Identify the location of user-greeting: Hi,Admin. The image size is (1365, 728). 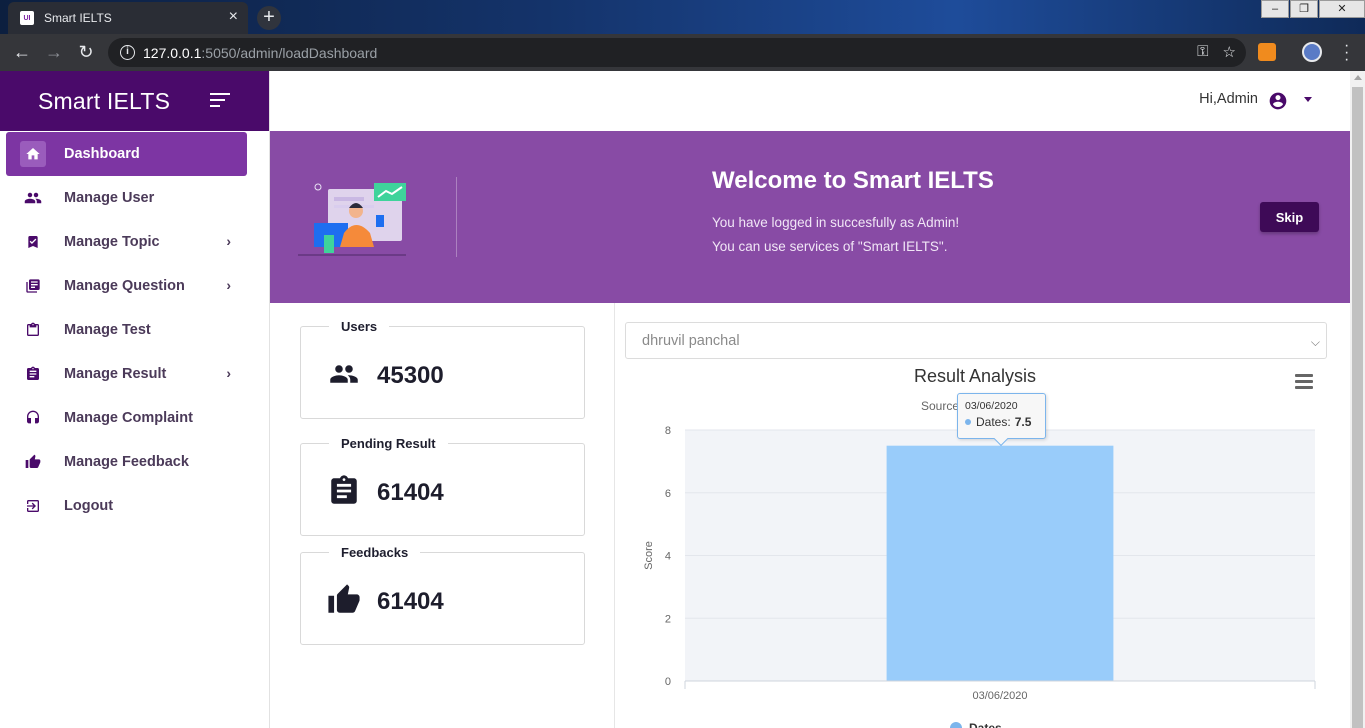
(1228, 99).